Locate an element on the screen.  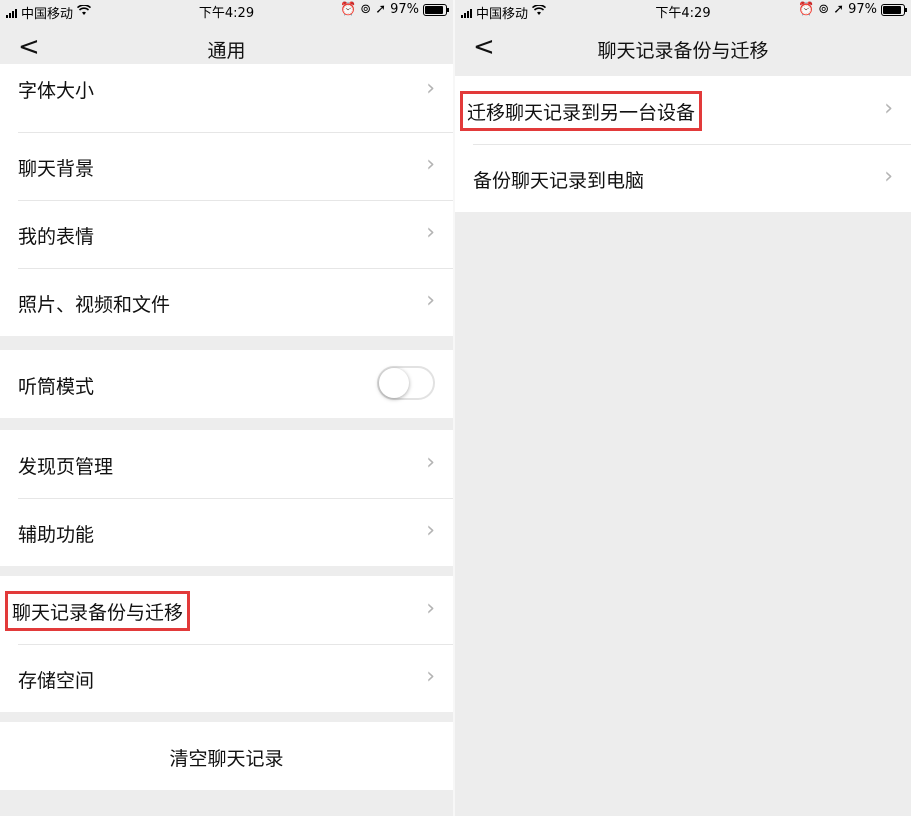
backup-options-group: 迁移聊天记录到另一台设备 › 备份聊天记录到电脑 › is located at coordinates (683, 144).